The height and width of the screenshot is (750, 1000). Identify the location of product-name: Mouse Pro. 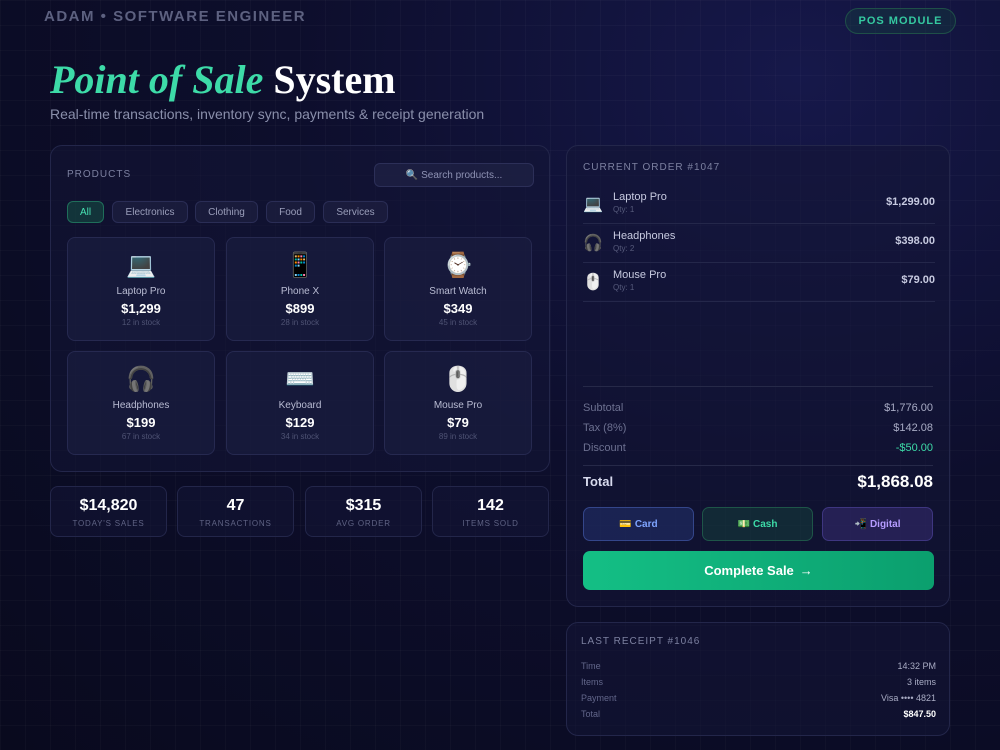
(458, 405).